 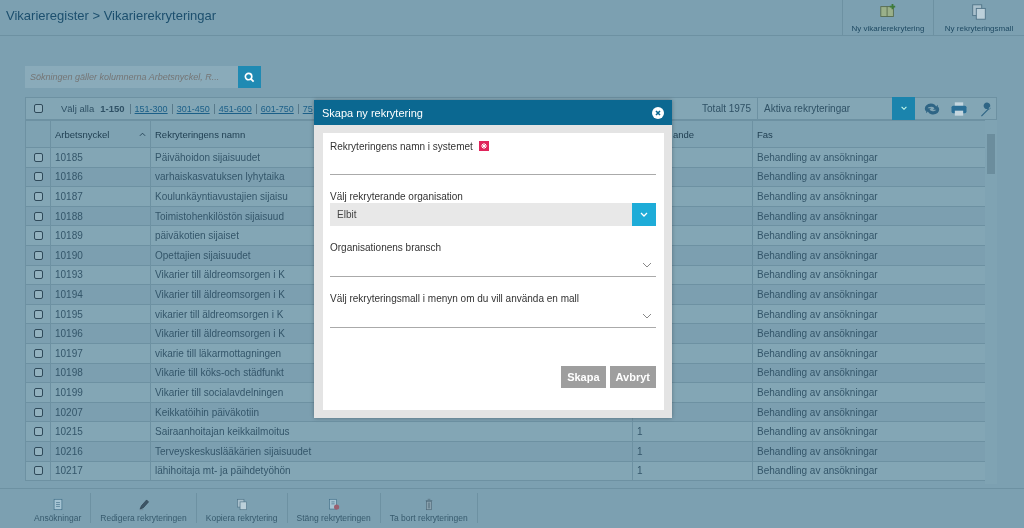 I want to click on table-cell: 10207, so click(x=69, y=412).